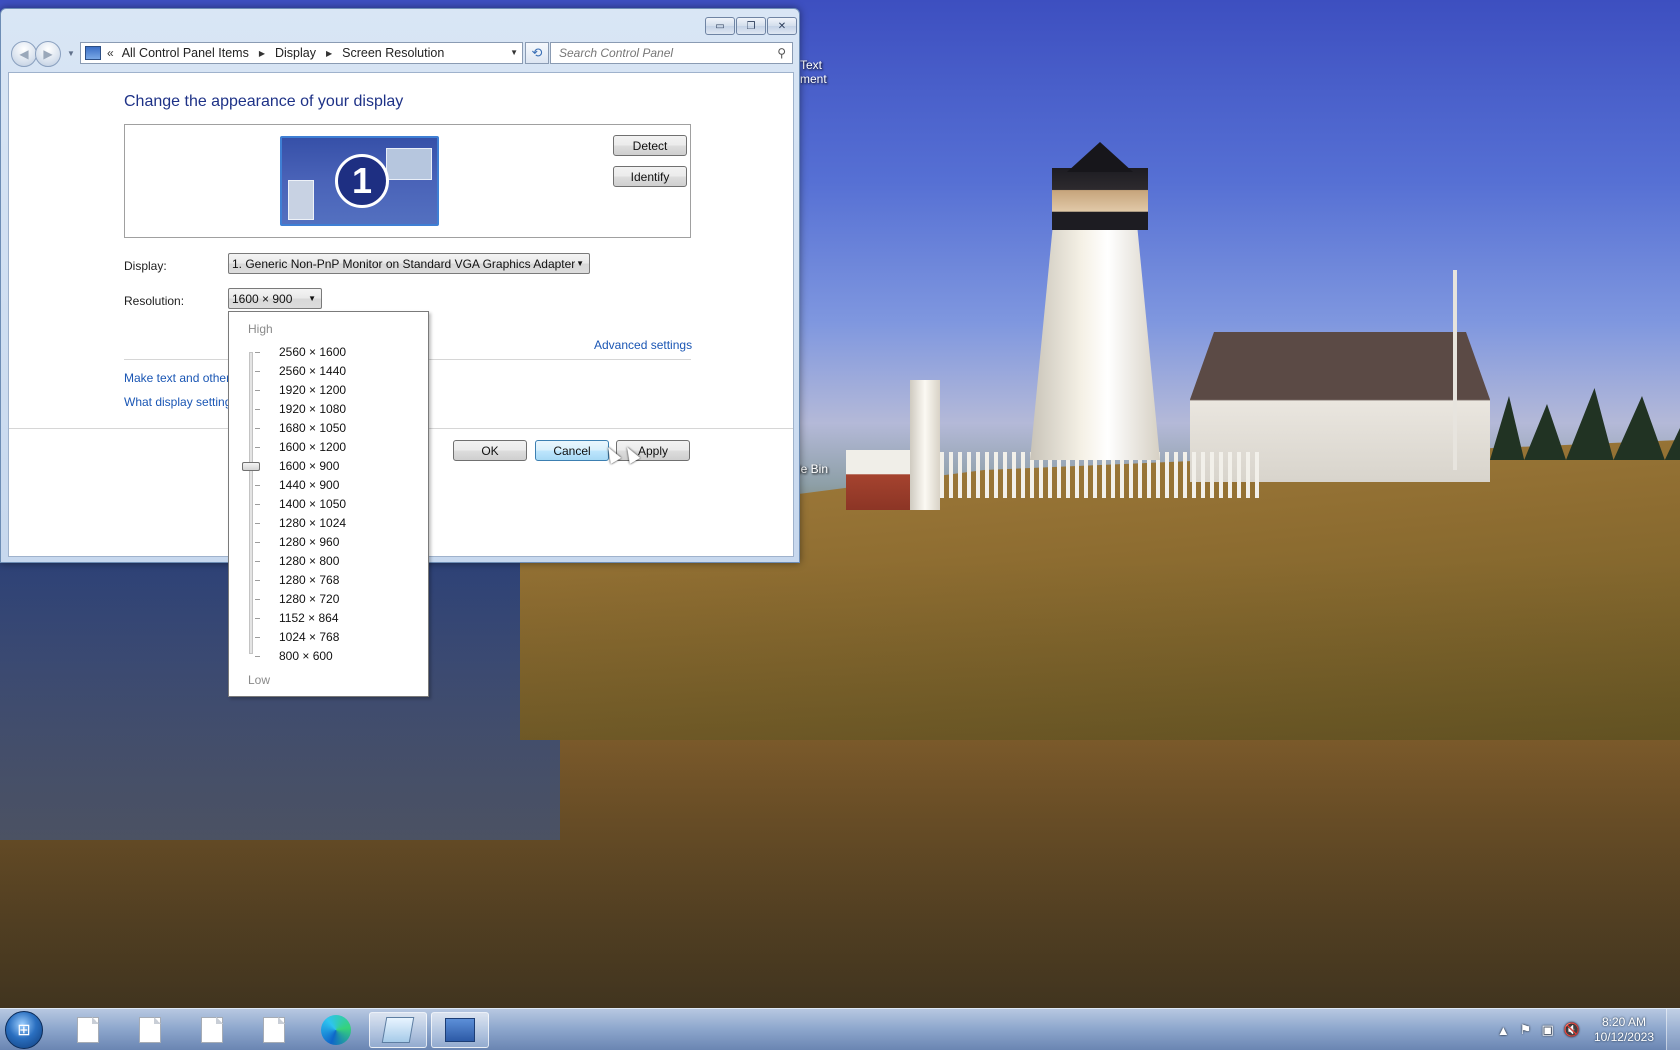 This screenshot has width=1680, height=1050. What do you see at coordinates (110, 53) in the screenshot?
I see `breadcrumb-overflow: «` at bounding box center [110, 53].